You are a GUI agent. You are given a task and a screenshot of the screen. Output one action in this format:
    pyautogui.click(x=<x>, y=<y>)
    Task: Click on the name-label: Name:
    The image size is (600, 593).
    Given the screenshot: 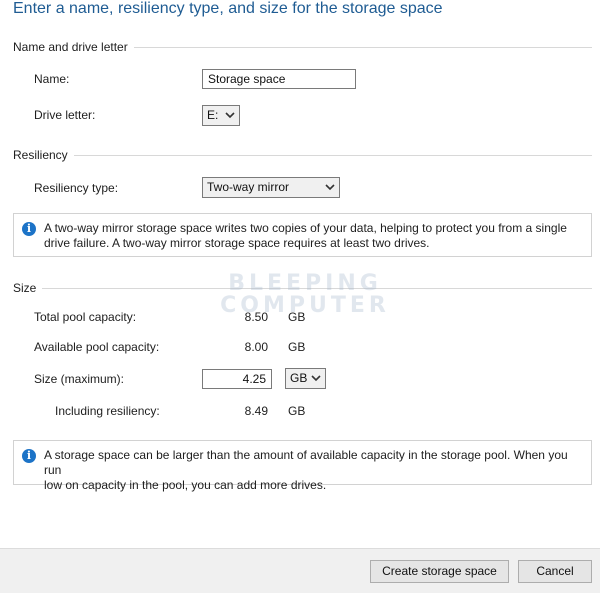 What is the action you would take?
    pyautogui.click(x=52, y=79)
    